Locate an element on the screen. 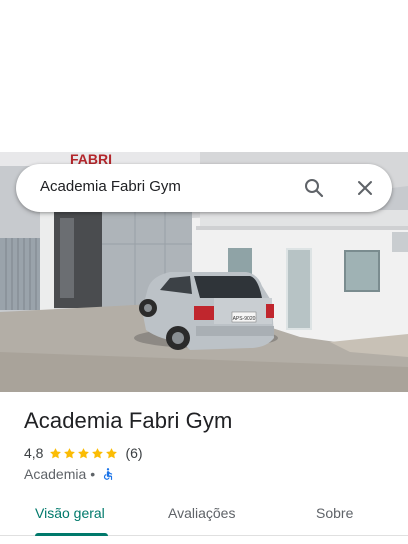 The width and height of the screenshot is (408, 544). rating-row: 4,8 (6) is located at coordinates (83, 453).